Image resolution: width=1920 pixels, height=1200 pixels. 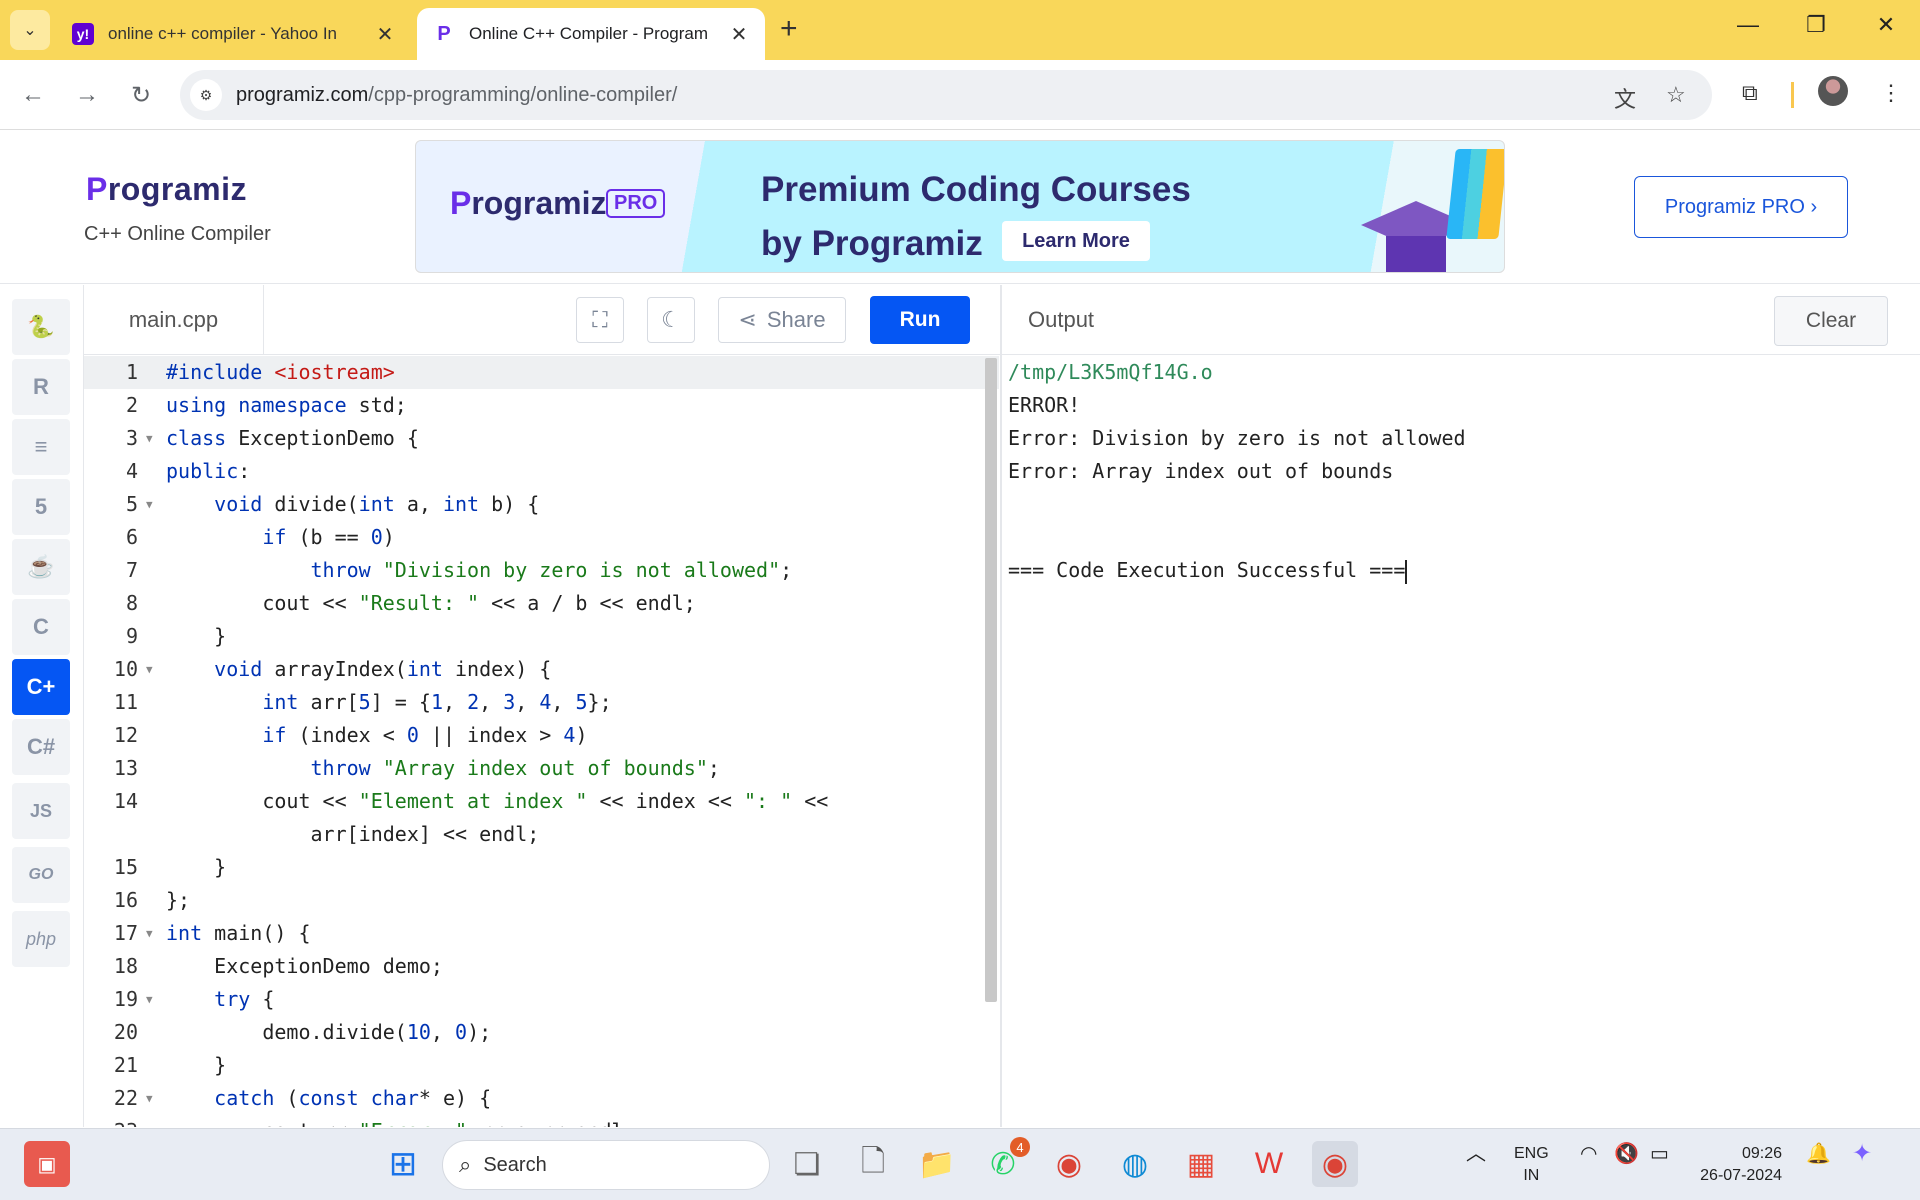 I want to click on task-view-icon: ❏, so click(x=807, y=1164).